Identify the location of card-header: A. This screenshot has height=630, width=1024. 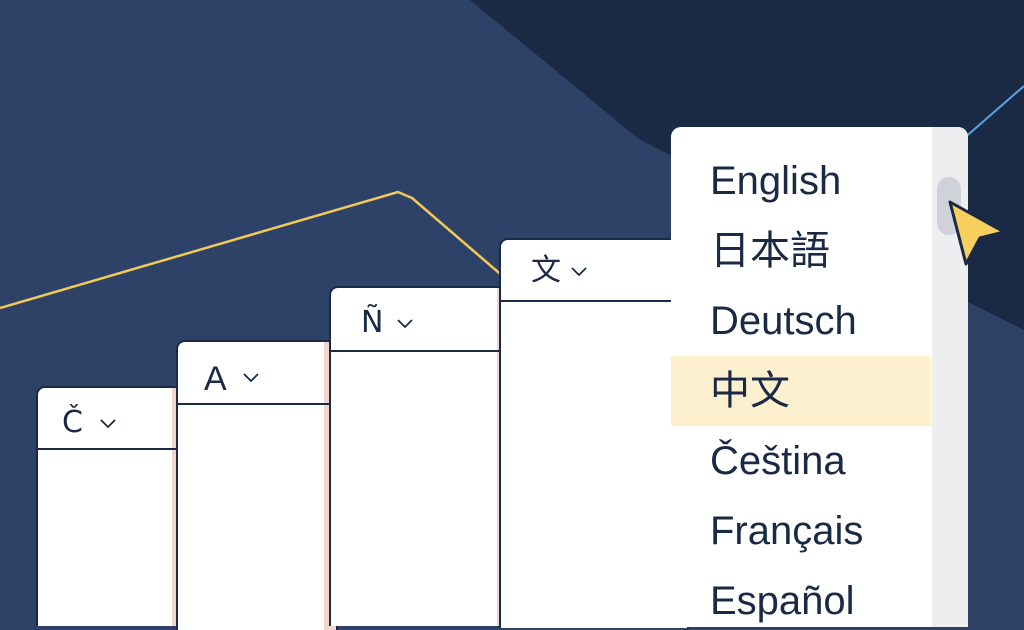
(257, 373).